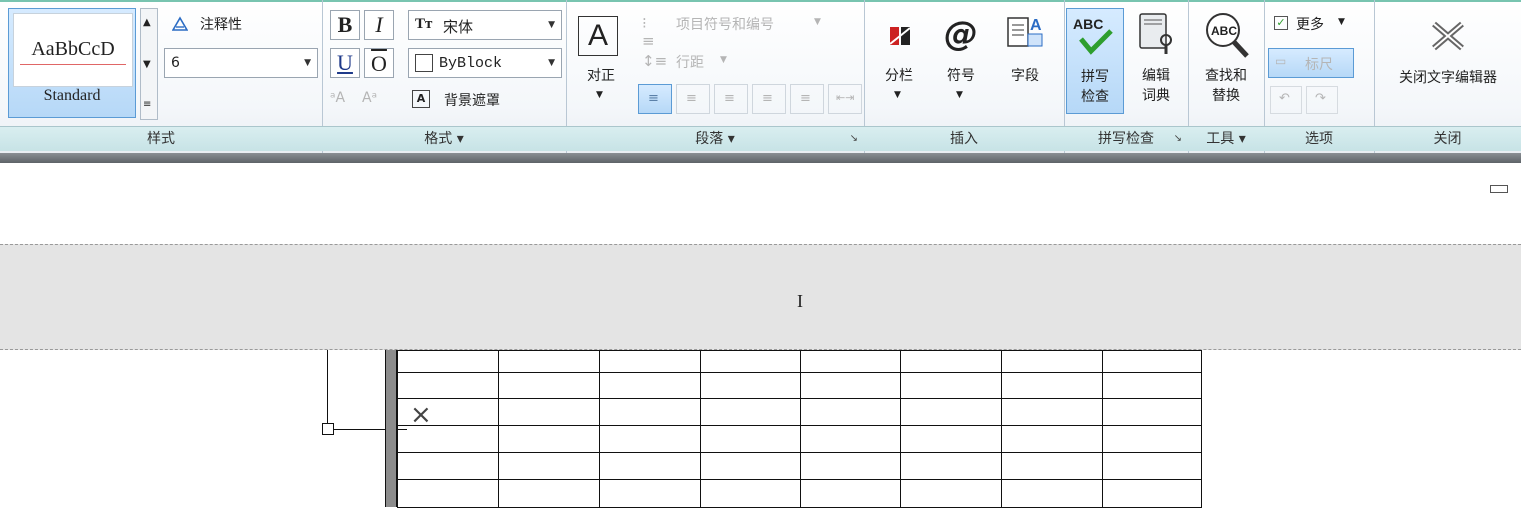 The width and height of the screenshot is (1521, 508). Describe the element at coordinates (1311, 63) in the screenshot. I see `ruler-toggle: ▭ 标尺` at that location.